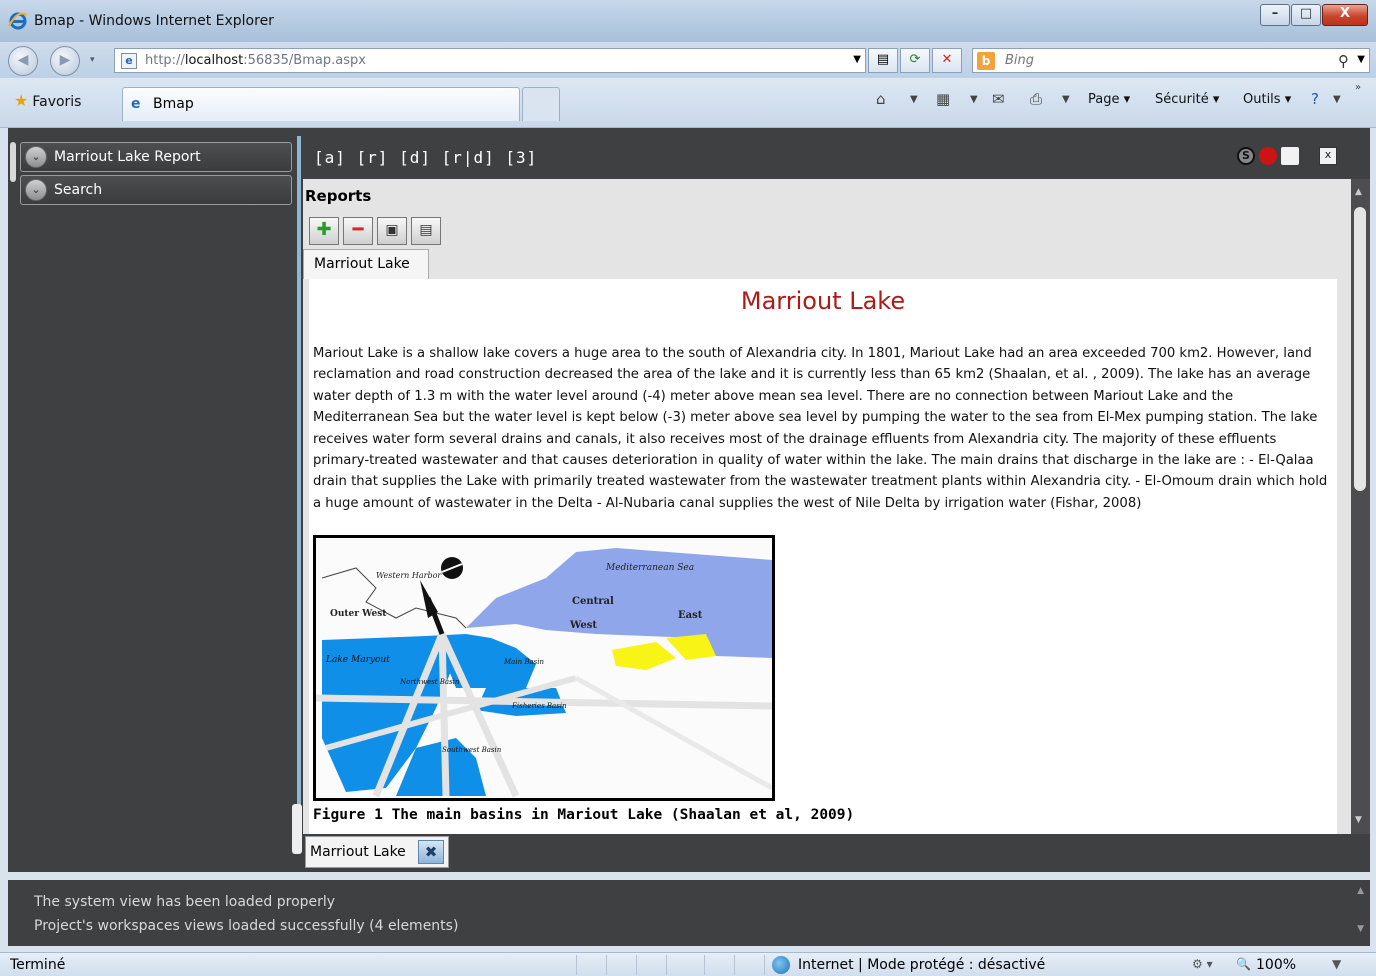 The image size is (1376, 976). I want to click on address-dropdown-icon: ▼, so click(857, 59).